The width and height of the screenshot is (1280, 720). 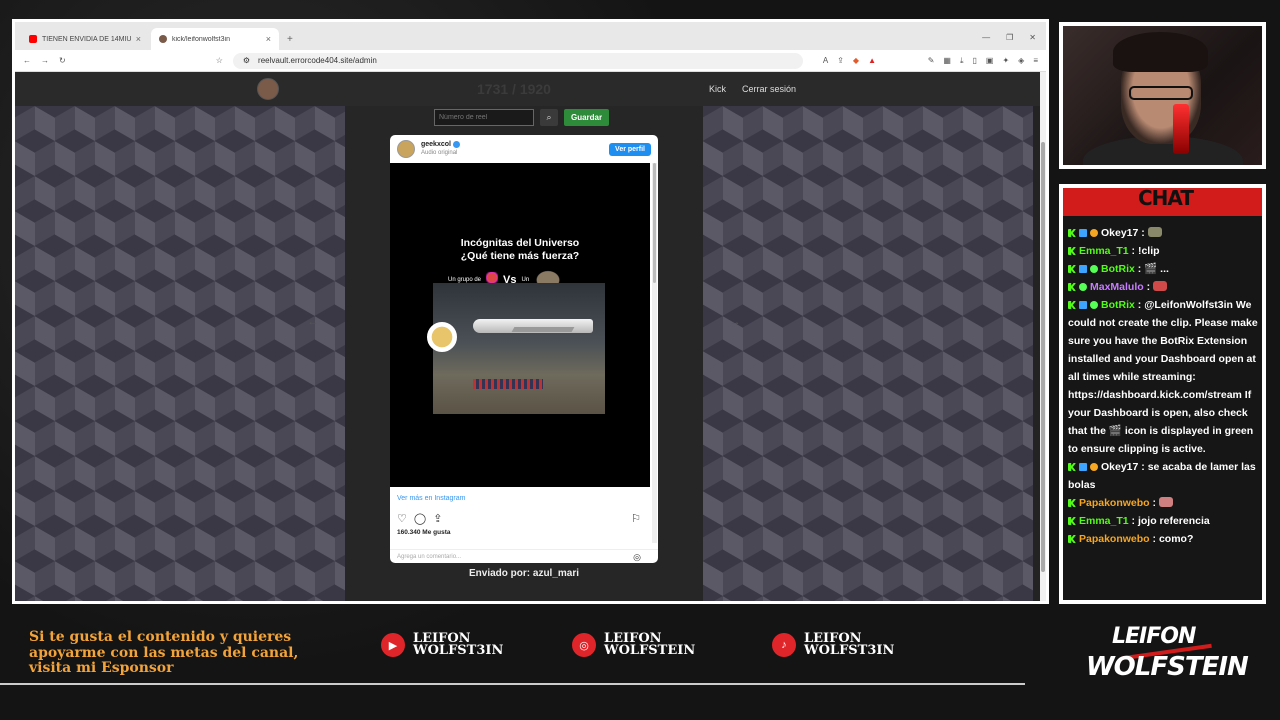 I want to click on site-avatar, so click(x=268, y=89).